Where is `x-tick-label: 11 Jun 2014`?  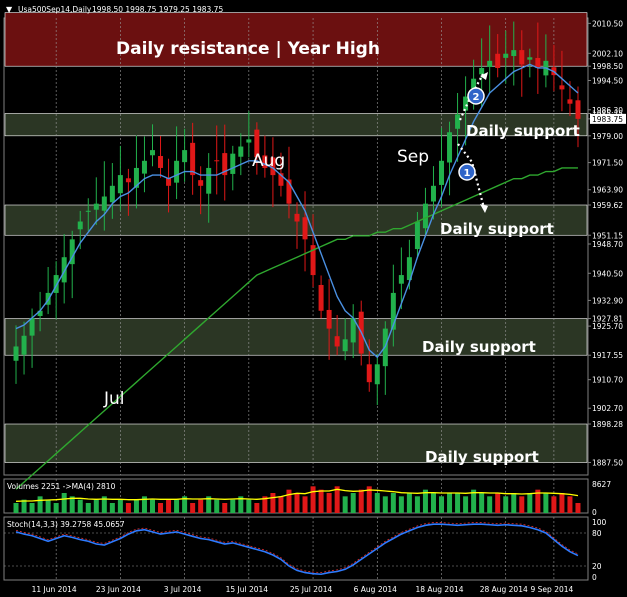
x-tick-label: 11 Jun 2014 is located at coordinates (54, 589).